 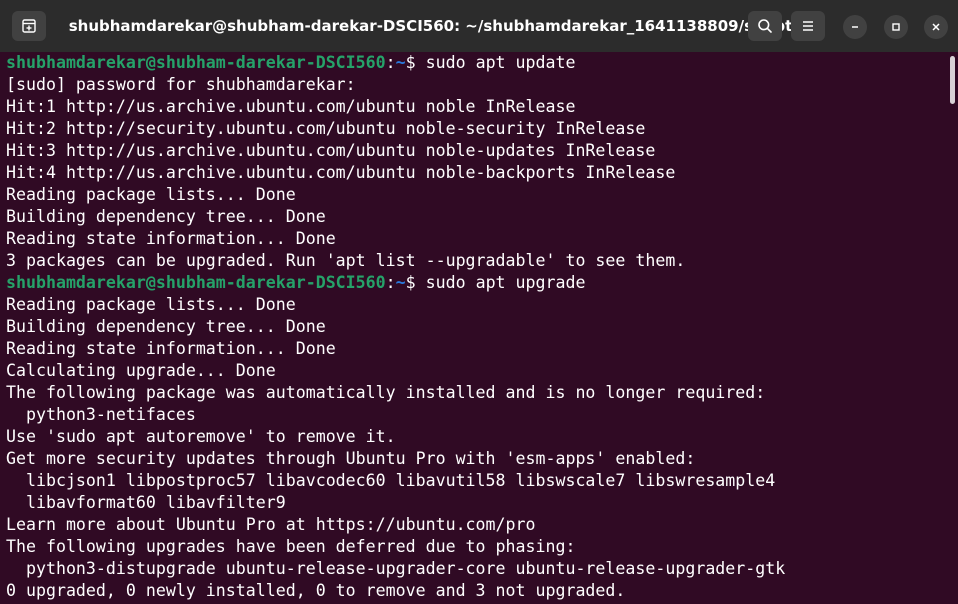 What do you see at coordinates (181, 84) in the screenshot?
I see `output-text: [sudo] password for shubhamdarekar:` at bounding box center [181, 84].